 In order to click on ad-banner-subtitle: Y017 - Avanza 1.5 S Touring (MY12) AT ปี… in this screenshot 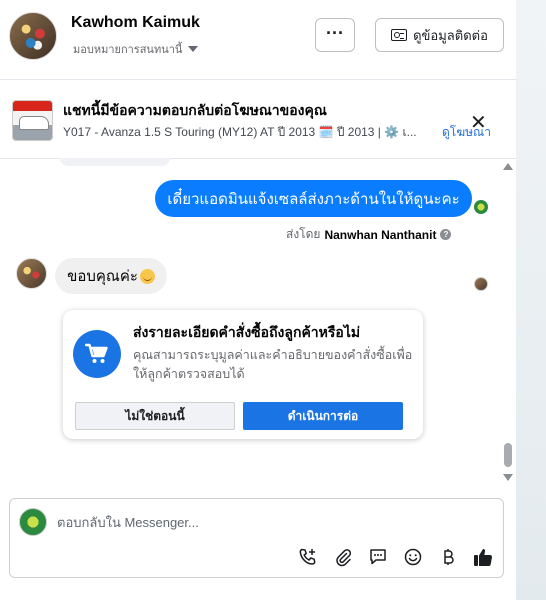, I will do `click(240, 132)`.